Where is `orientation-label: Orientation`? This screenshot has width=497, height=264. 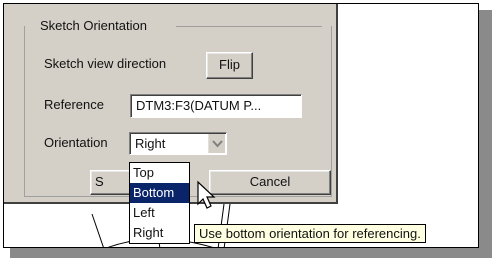
orientation-label: Orientation is located at coordinates (76, 142).